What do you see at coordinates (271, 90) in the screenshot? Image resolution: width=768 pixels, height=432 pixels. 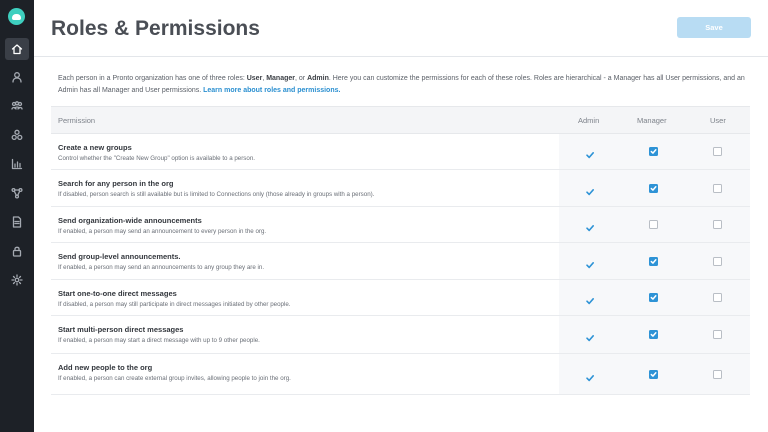 I see `learn-more-link: Learn more about roles and permissions.` at bounding box center [271, 90].